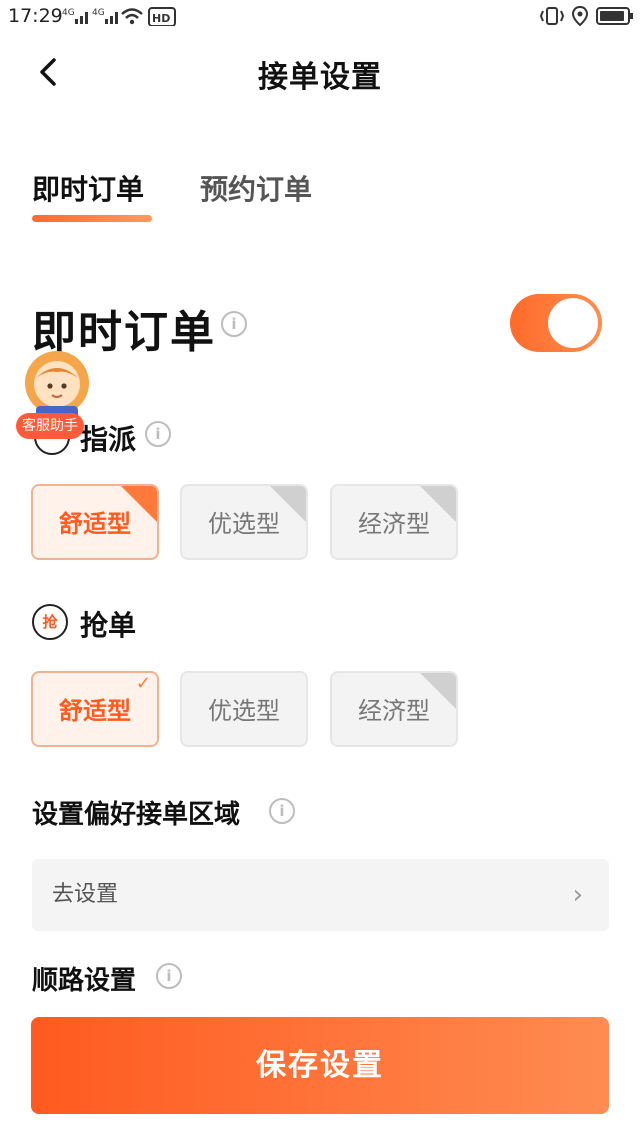 This screenshot has height=1137, width=640. I want to click on preferred-area-info-icon: i, so click(282, 811).